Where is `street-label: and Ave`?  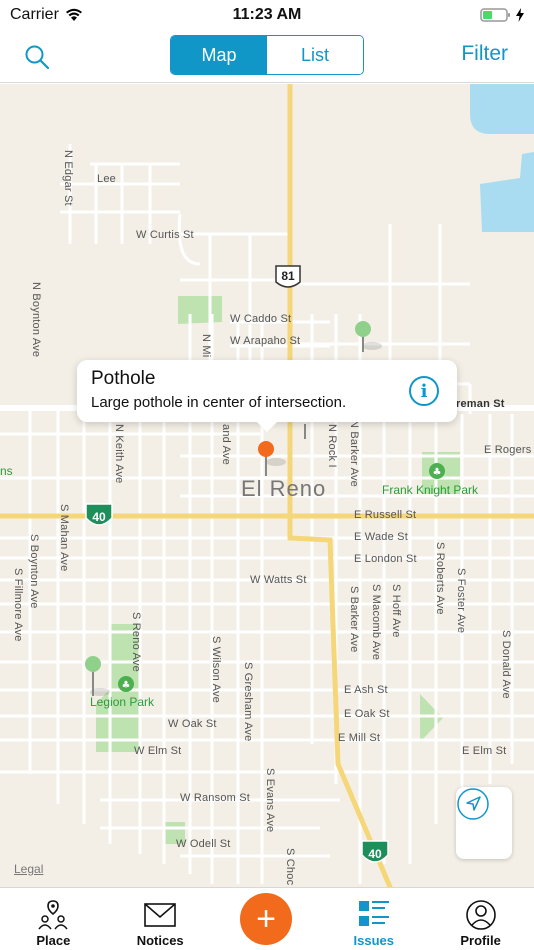
street-label: and Ave is located at coordinates (226, 444).